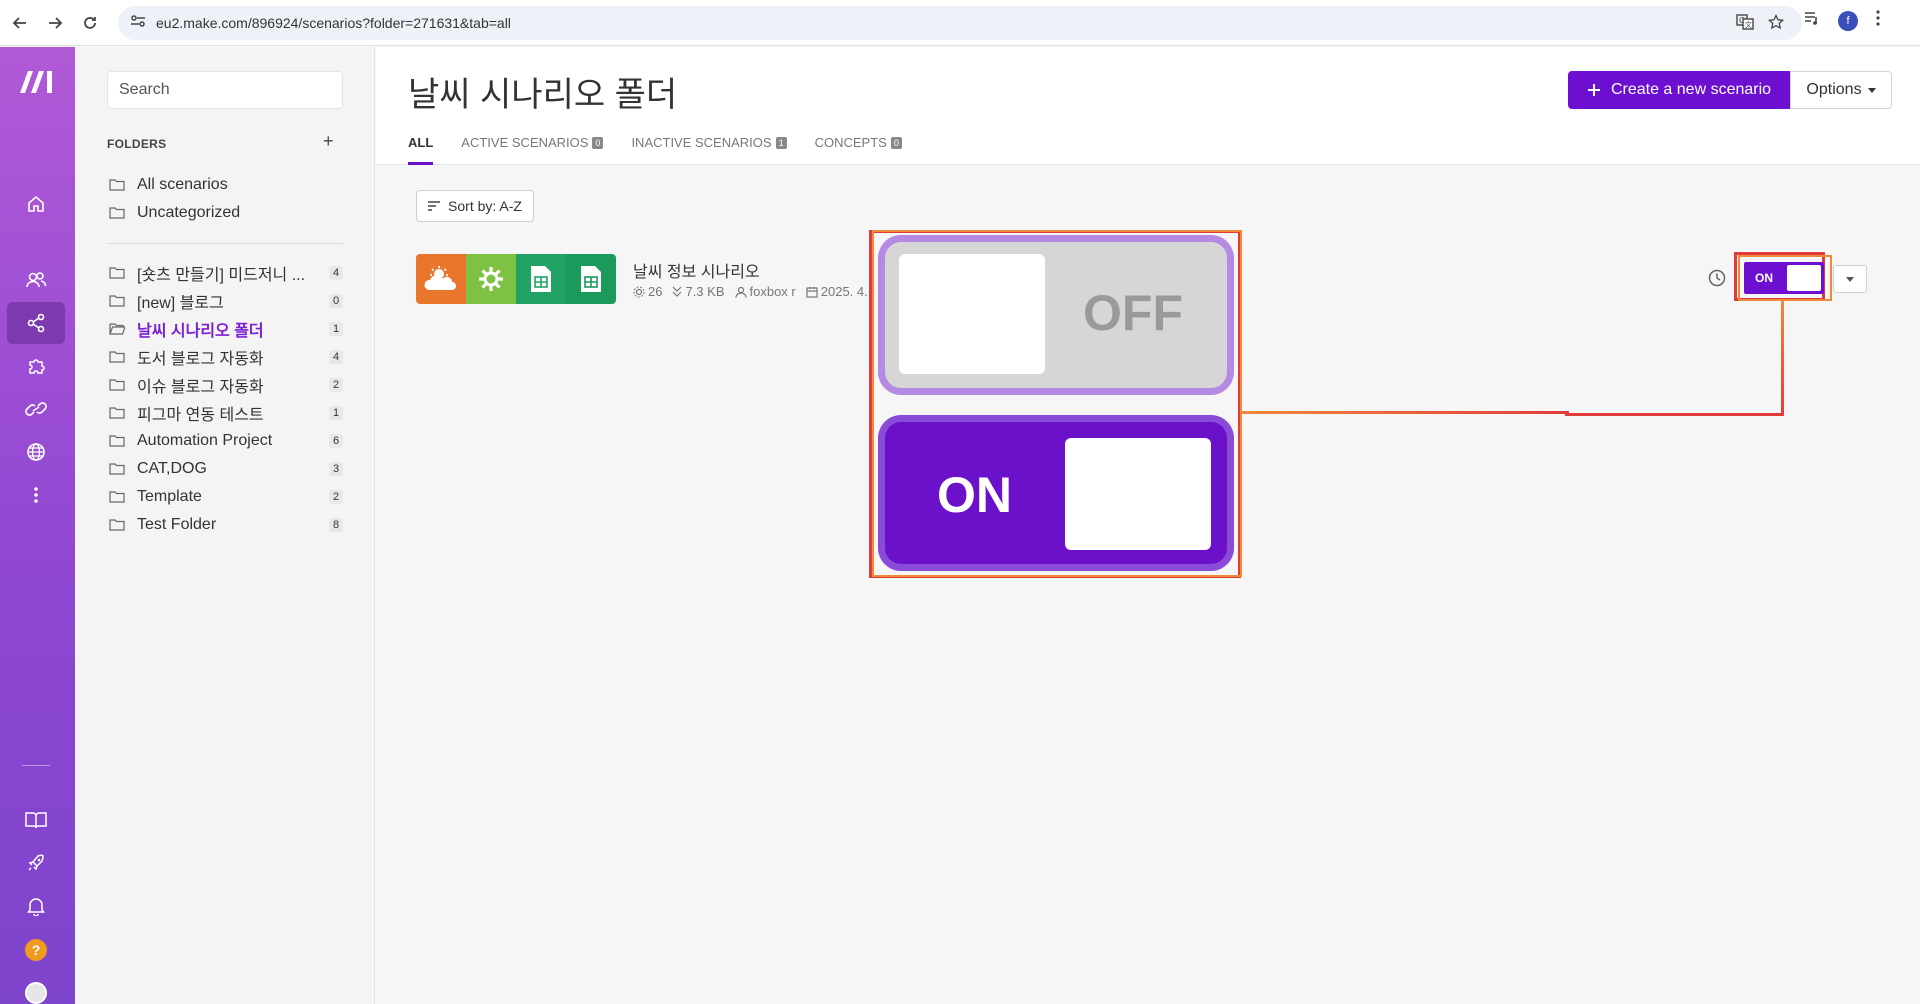 The image size is (1920, 1004). What do you see at coordinates (1745, 24) in the screenshot?
I see `translate-icon: G文` at bounding box center [1745, 24].